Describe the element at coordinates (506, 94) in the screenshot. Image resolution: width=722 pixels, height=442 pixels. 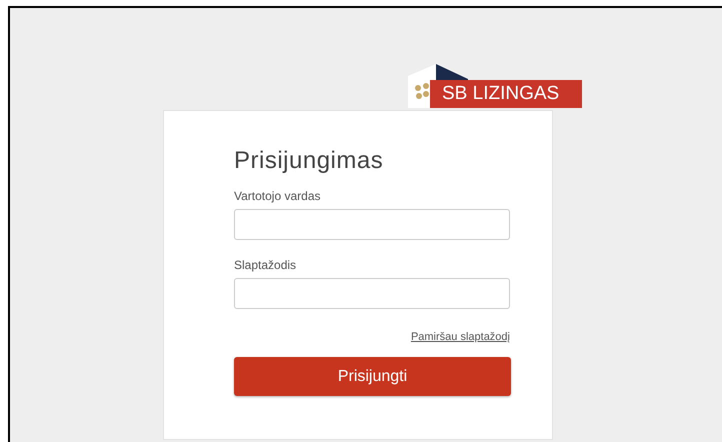
I see `logo-text: SB LIZINGAS` at that location.